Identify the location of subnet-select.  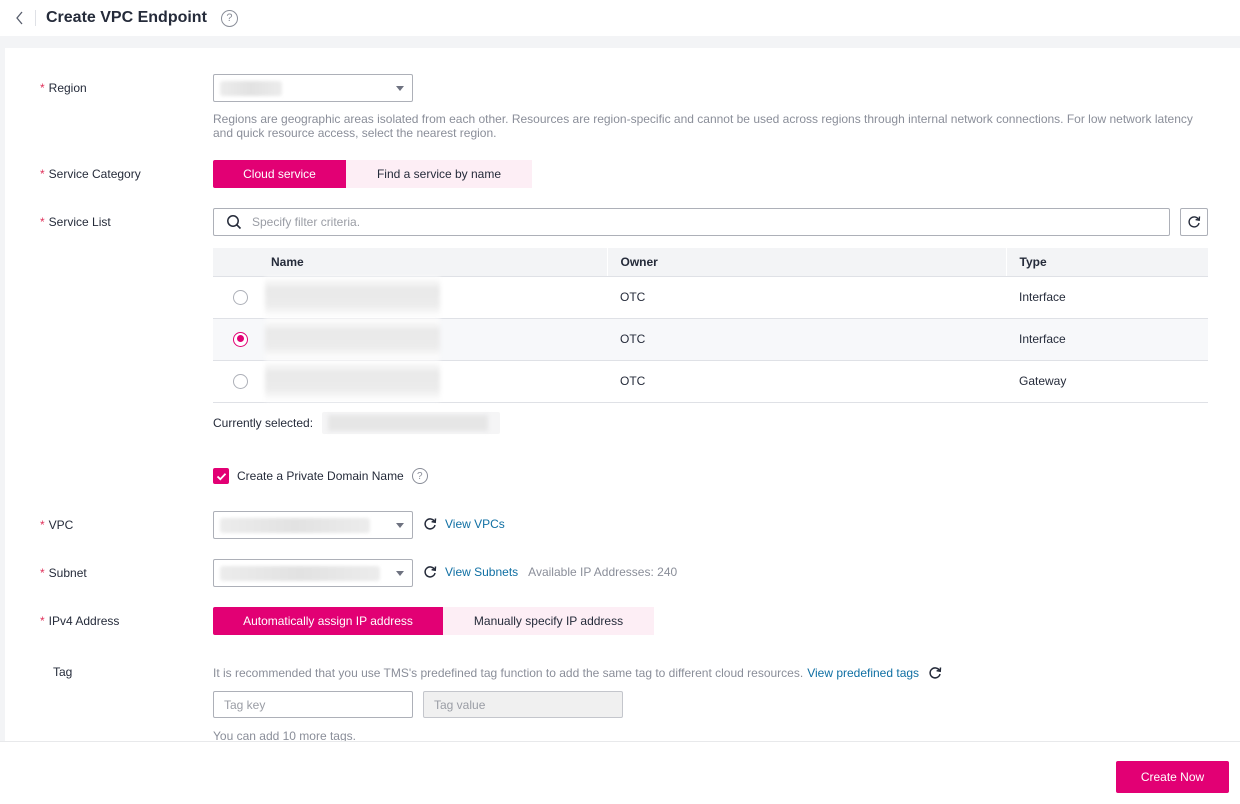
(313, 573).